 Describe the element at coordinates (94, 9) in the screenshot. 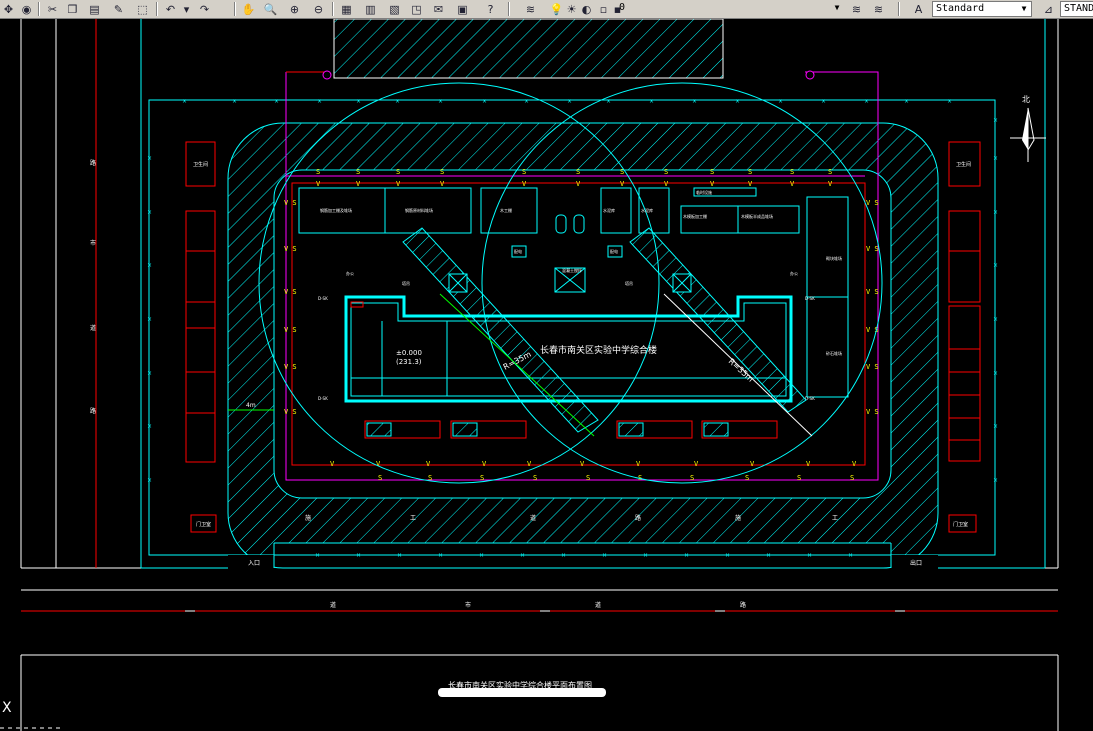

I see `paste-icon: ▤` at that location.